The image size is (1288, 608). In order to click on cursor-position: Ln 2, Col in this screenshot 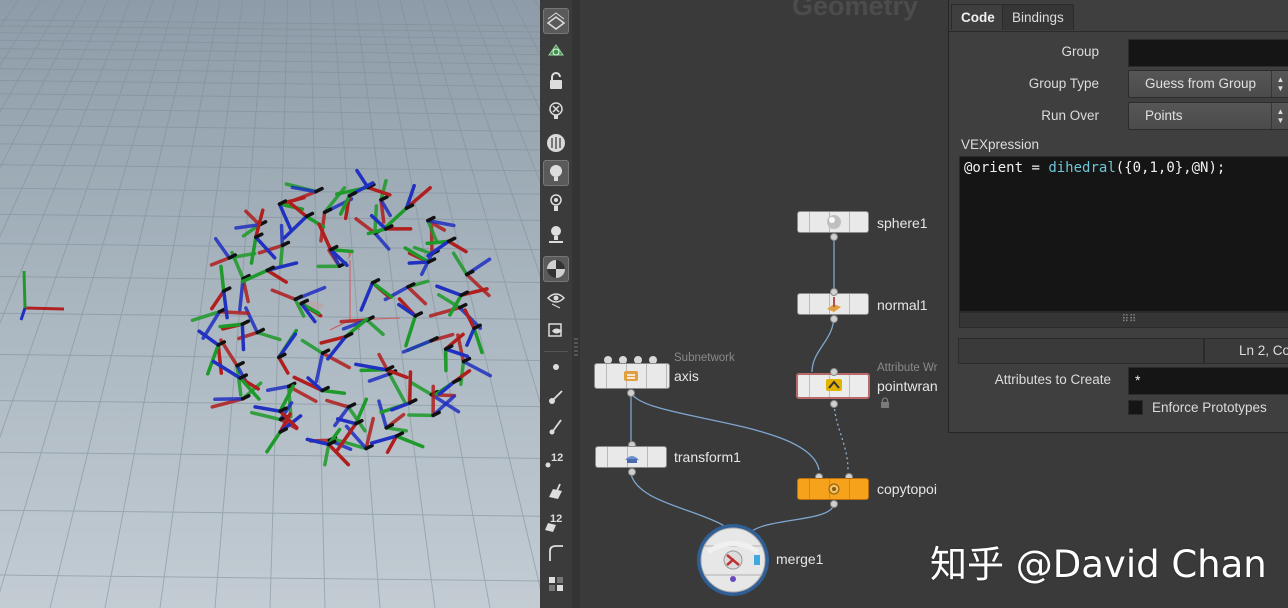, I will do `click(1246, 351)`.